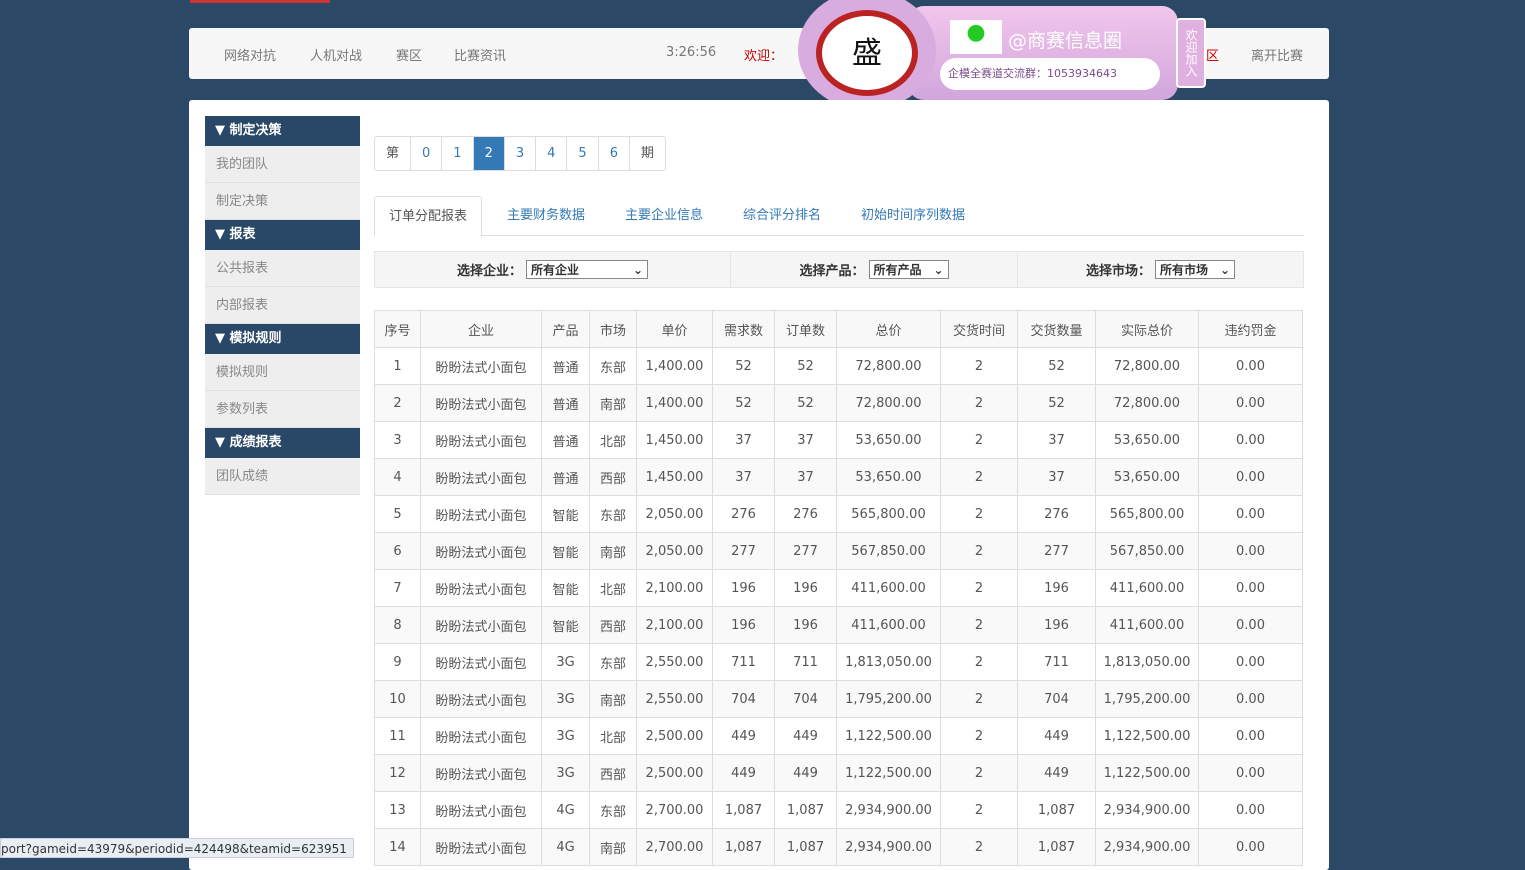 The image size is (1525, 870). What do you see at coordinates (282, 443) in the screenshot?
I see `sidebar-header-scores: ▼ 成绩报表` at bounding box center [282, 443].